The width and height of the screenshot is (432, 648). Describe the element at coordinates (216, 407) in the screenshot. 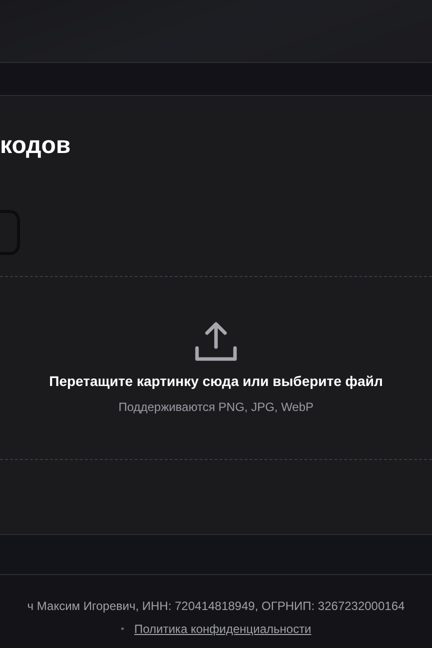

I see `dropzone-hint: Поддерживаются PNG, JPG, WebP` at that location.